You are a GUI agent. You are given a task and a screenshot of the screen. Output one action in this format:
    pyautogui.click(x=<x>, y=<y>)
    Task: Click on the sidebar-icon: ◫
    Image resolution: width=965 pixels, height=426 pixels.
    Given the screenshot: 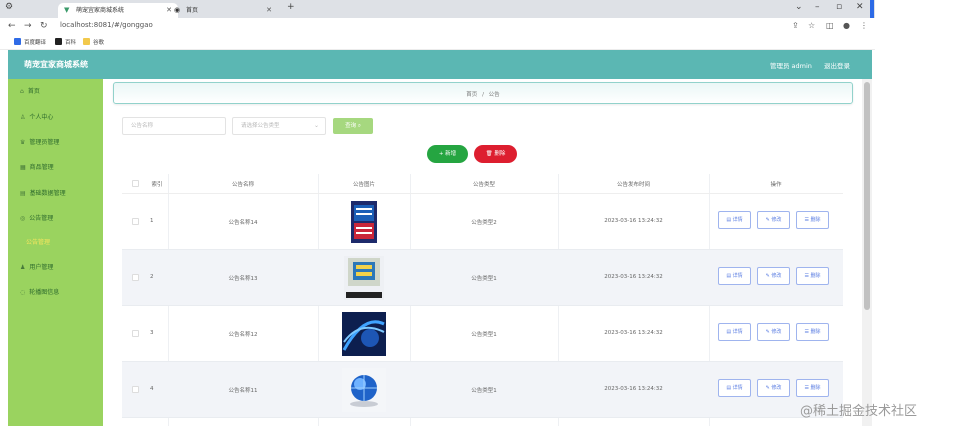 What is the action you would take?
    pyautogui.click(x=830, y=25)
    